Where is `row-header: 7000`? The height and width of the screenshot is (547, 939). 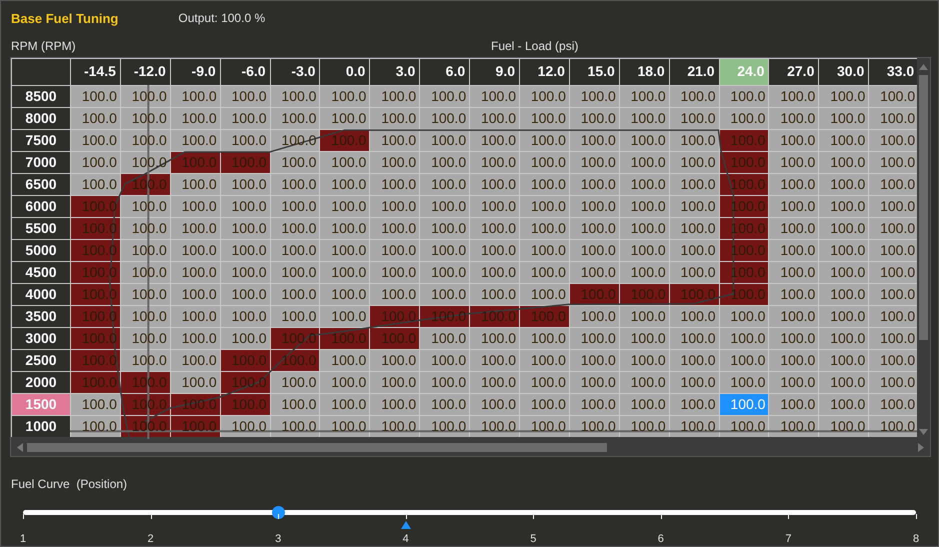 row-header: 7000 is located at coordinates (41, 162).